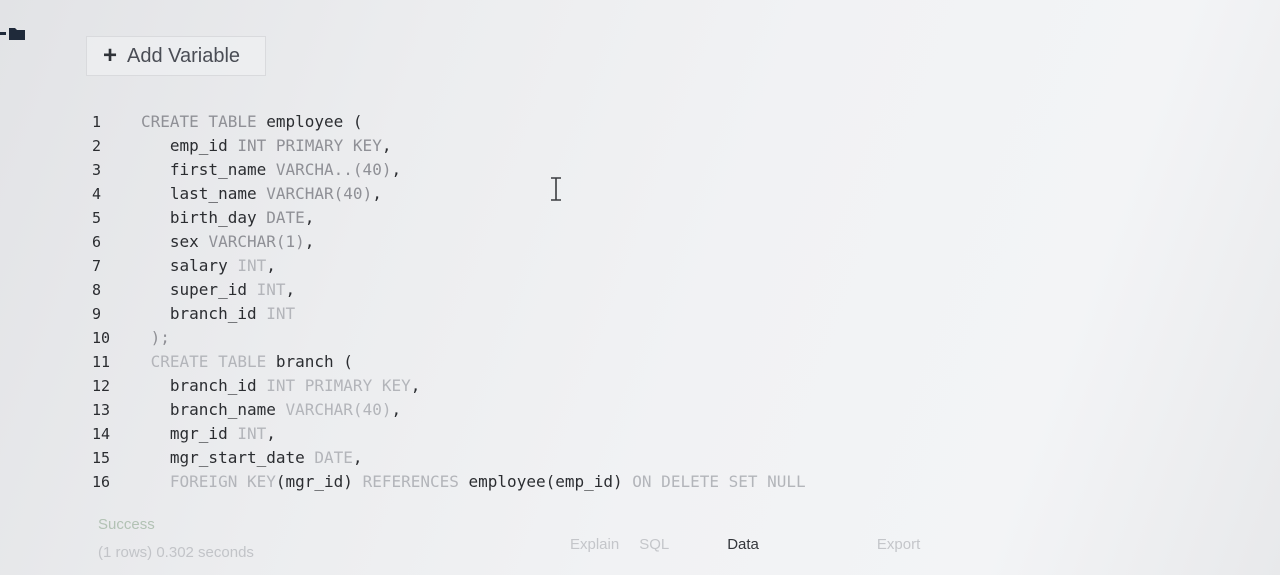  I want to click on line-number: 7, so click(97, 266).